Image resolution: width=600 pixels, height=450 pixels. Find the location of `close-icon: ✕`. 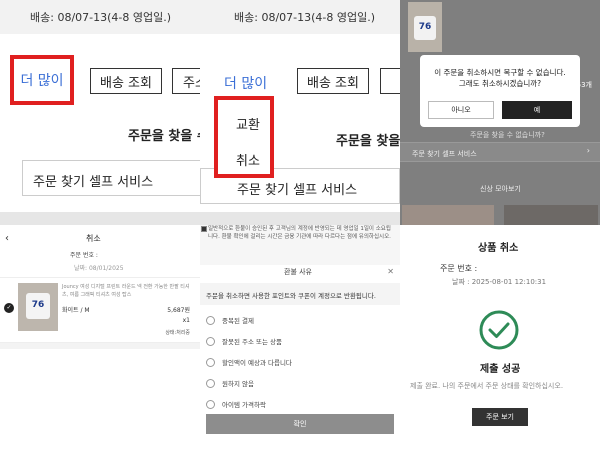

close-icon: ✕ is located at coordinates (390, 271).